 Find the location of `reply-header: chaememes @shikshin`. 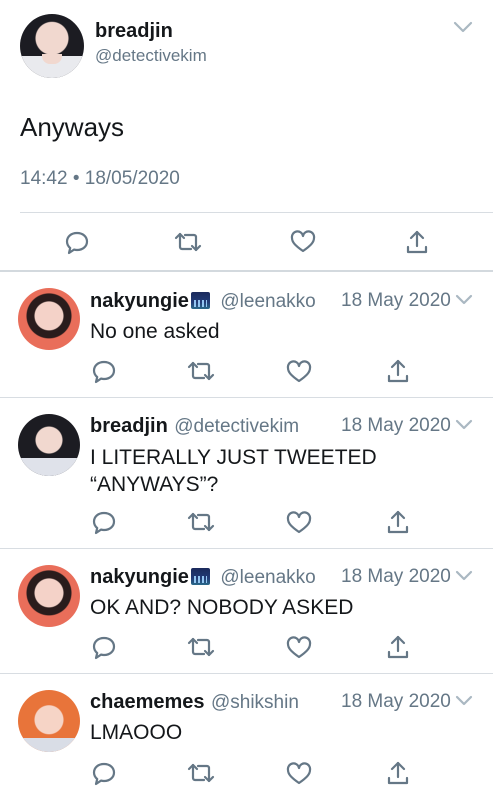

reply-header: chaememes @shikshin is located at coordinates (194, 702).